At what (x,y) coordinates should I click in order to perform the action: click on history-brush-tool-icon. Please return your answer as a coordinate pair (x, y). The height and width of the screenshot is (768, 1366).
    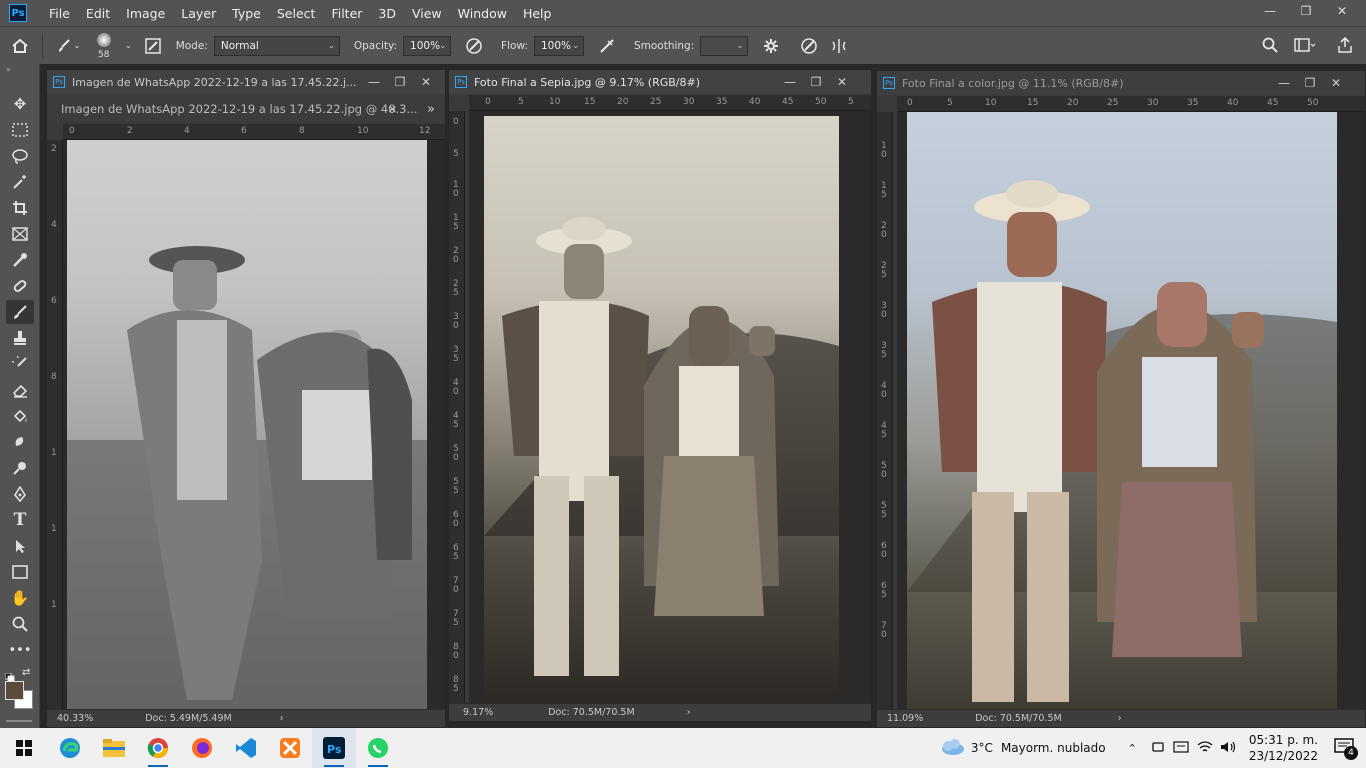
    Looking at the image, I should click on (20, 364).